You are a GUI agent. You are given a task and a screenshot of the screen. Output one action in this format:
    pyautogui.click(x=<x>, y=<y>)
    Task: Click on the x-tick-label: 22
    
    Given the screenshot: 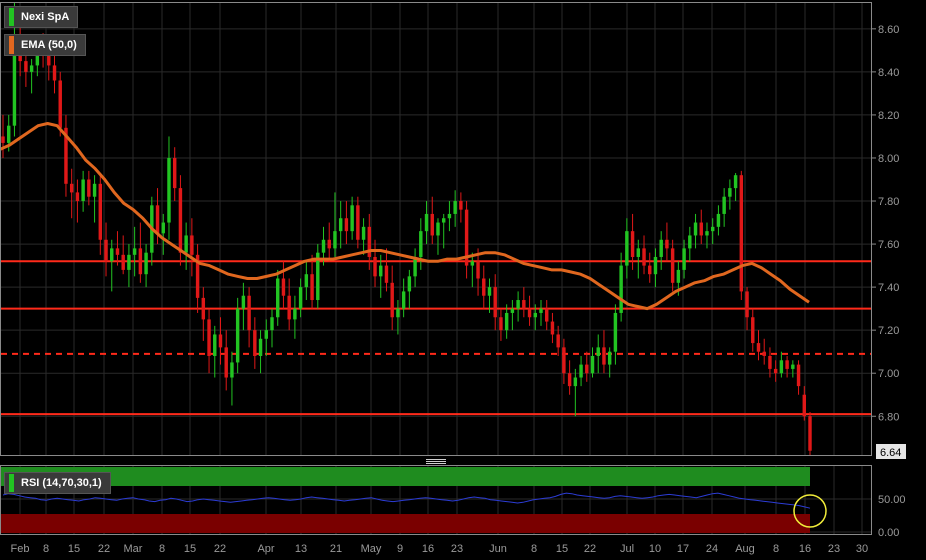 What is the action you would take?
    pyautogui.click(x=104, y=549)
    